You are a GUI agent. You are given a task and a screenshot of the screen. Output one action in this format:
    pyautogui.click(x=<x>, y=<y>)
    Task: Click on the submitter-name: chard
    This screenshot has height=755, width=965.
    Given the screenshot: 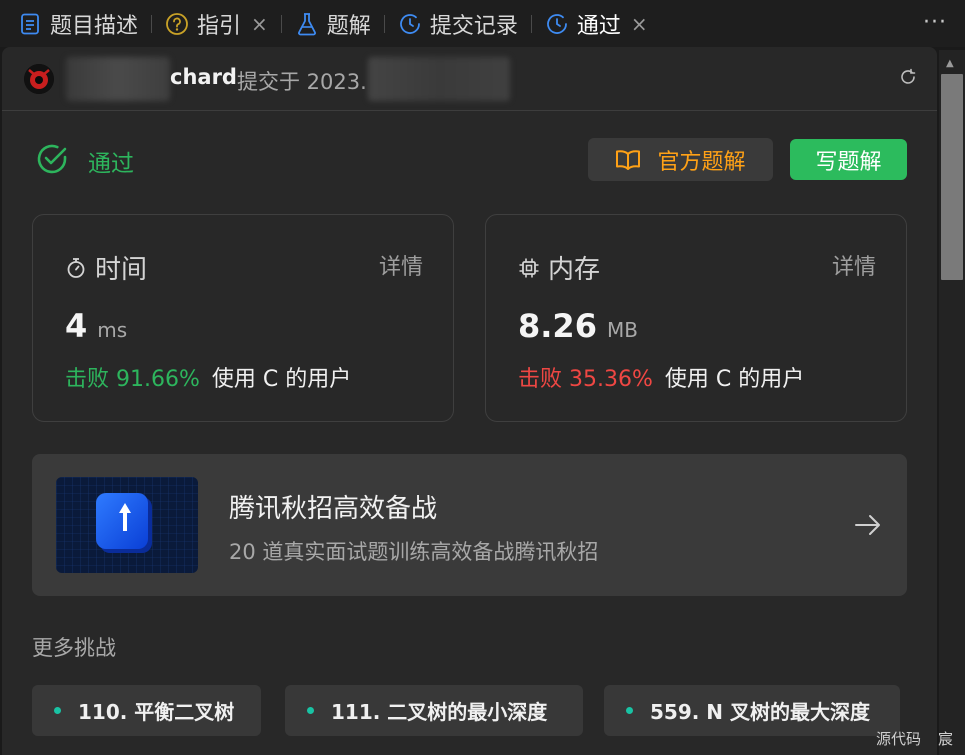 What is the action you would take?
    pyautogui.click(x=203, y=77)
    